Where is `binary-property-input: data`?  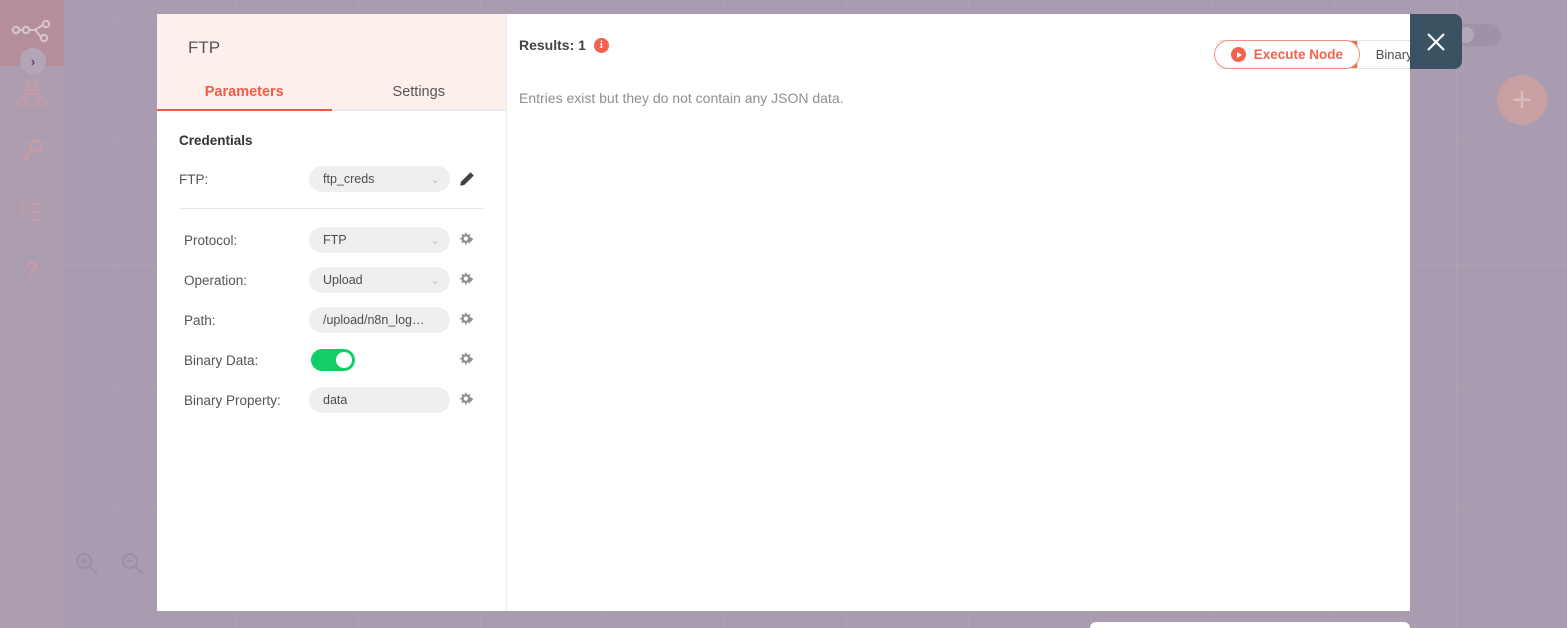 binary-property-input: data is located at coordinates (379, 400).